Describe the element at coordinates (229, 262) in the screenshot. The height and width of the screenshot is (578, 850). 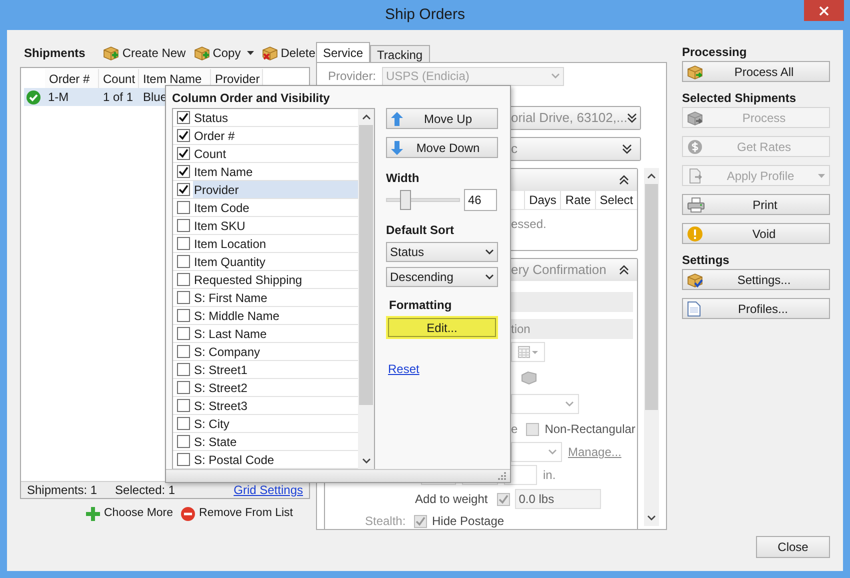
I see `column-name: Item Quantity` at that location.